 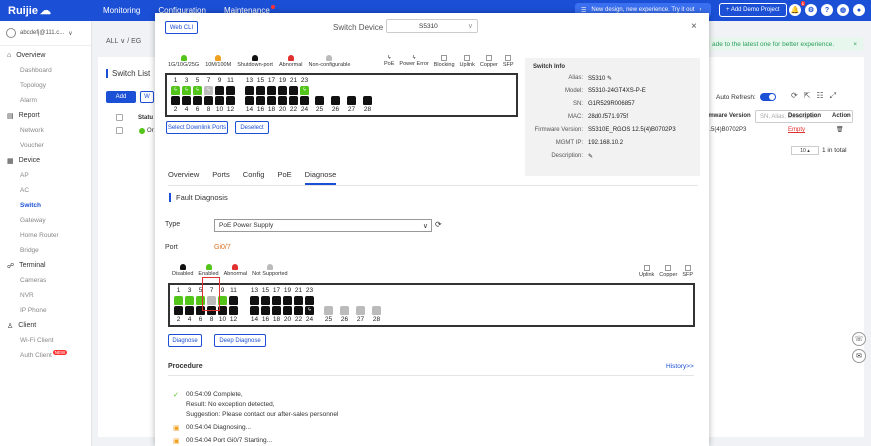 I want to click on sidebar-item-report: ▤ Report, so click(x=45, y=115).